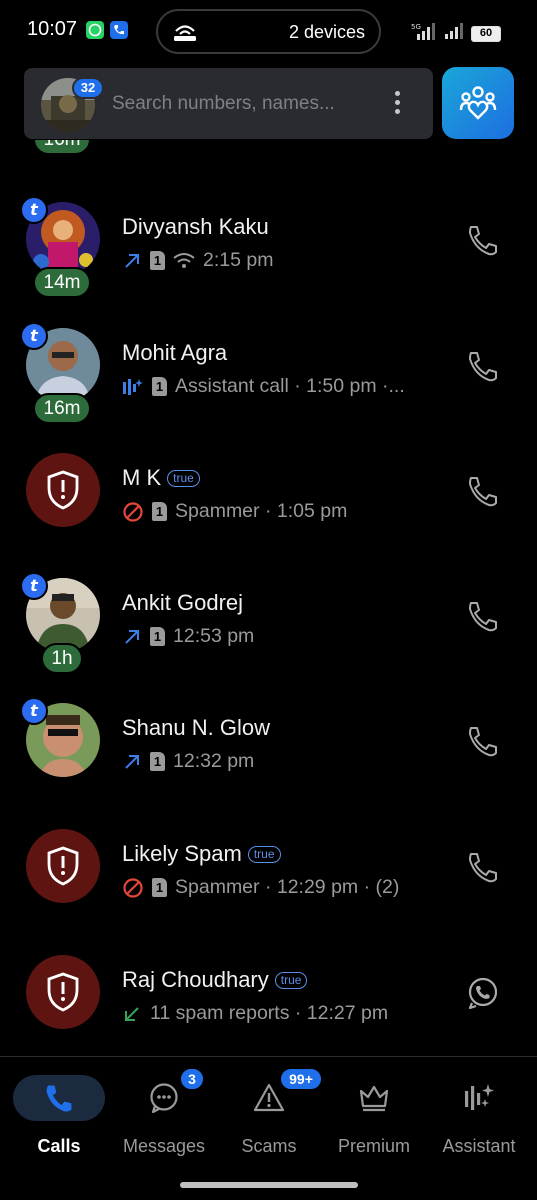 The height and width of the screenshot is (1200, 537). I want to click on partial-list-item: 16m, so click(268, 147).